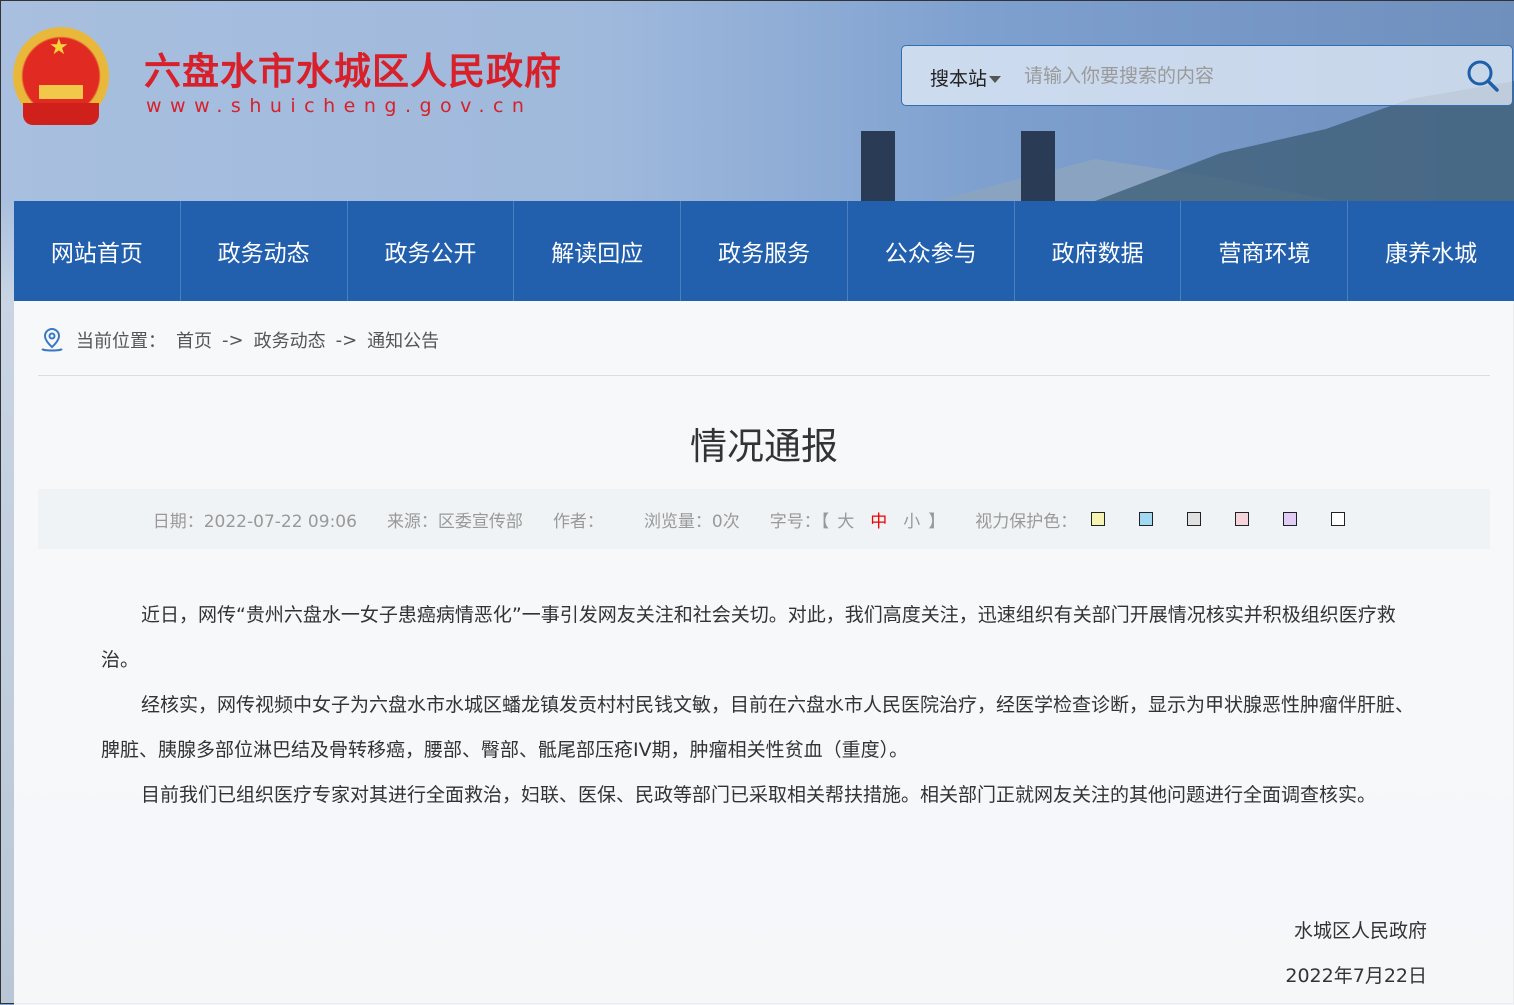 The height and width of the screenshot is (1005, 1514). Describe the element at coordinates (1098, 519) in the screenshot. I see `eye-color-yellow` at that location.